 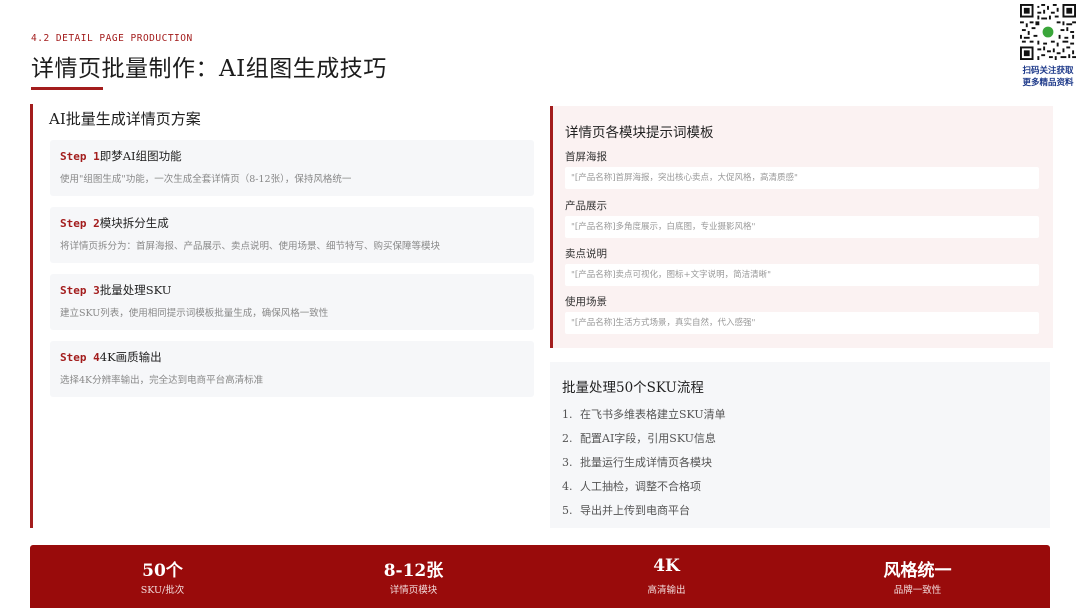 I want to click on template-label-selling-points: 卖点说明, so click(x=586, y=254).